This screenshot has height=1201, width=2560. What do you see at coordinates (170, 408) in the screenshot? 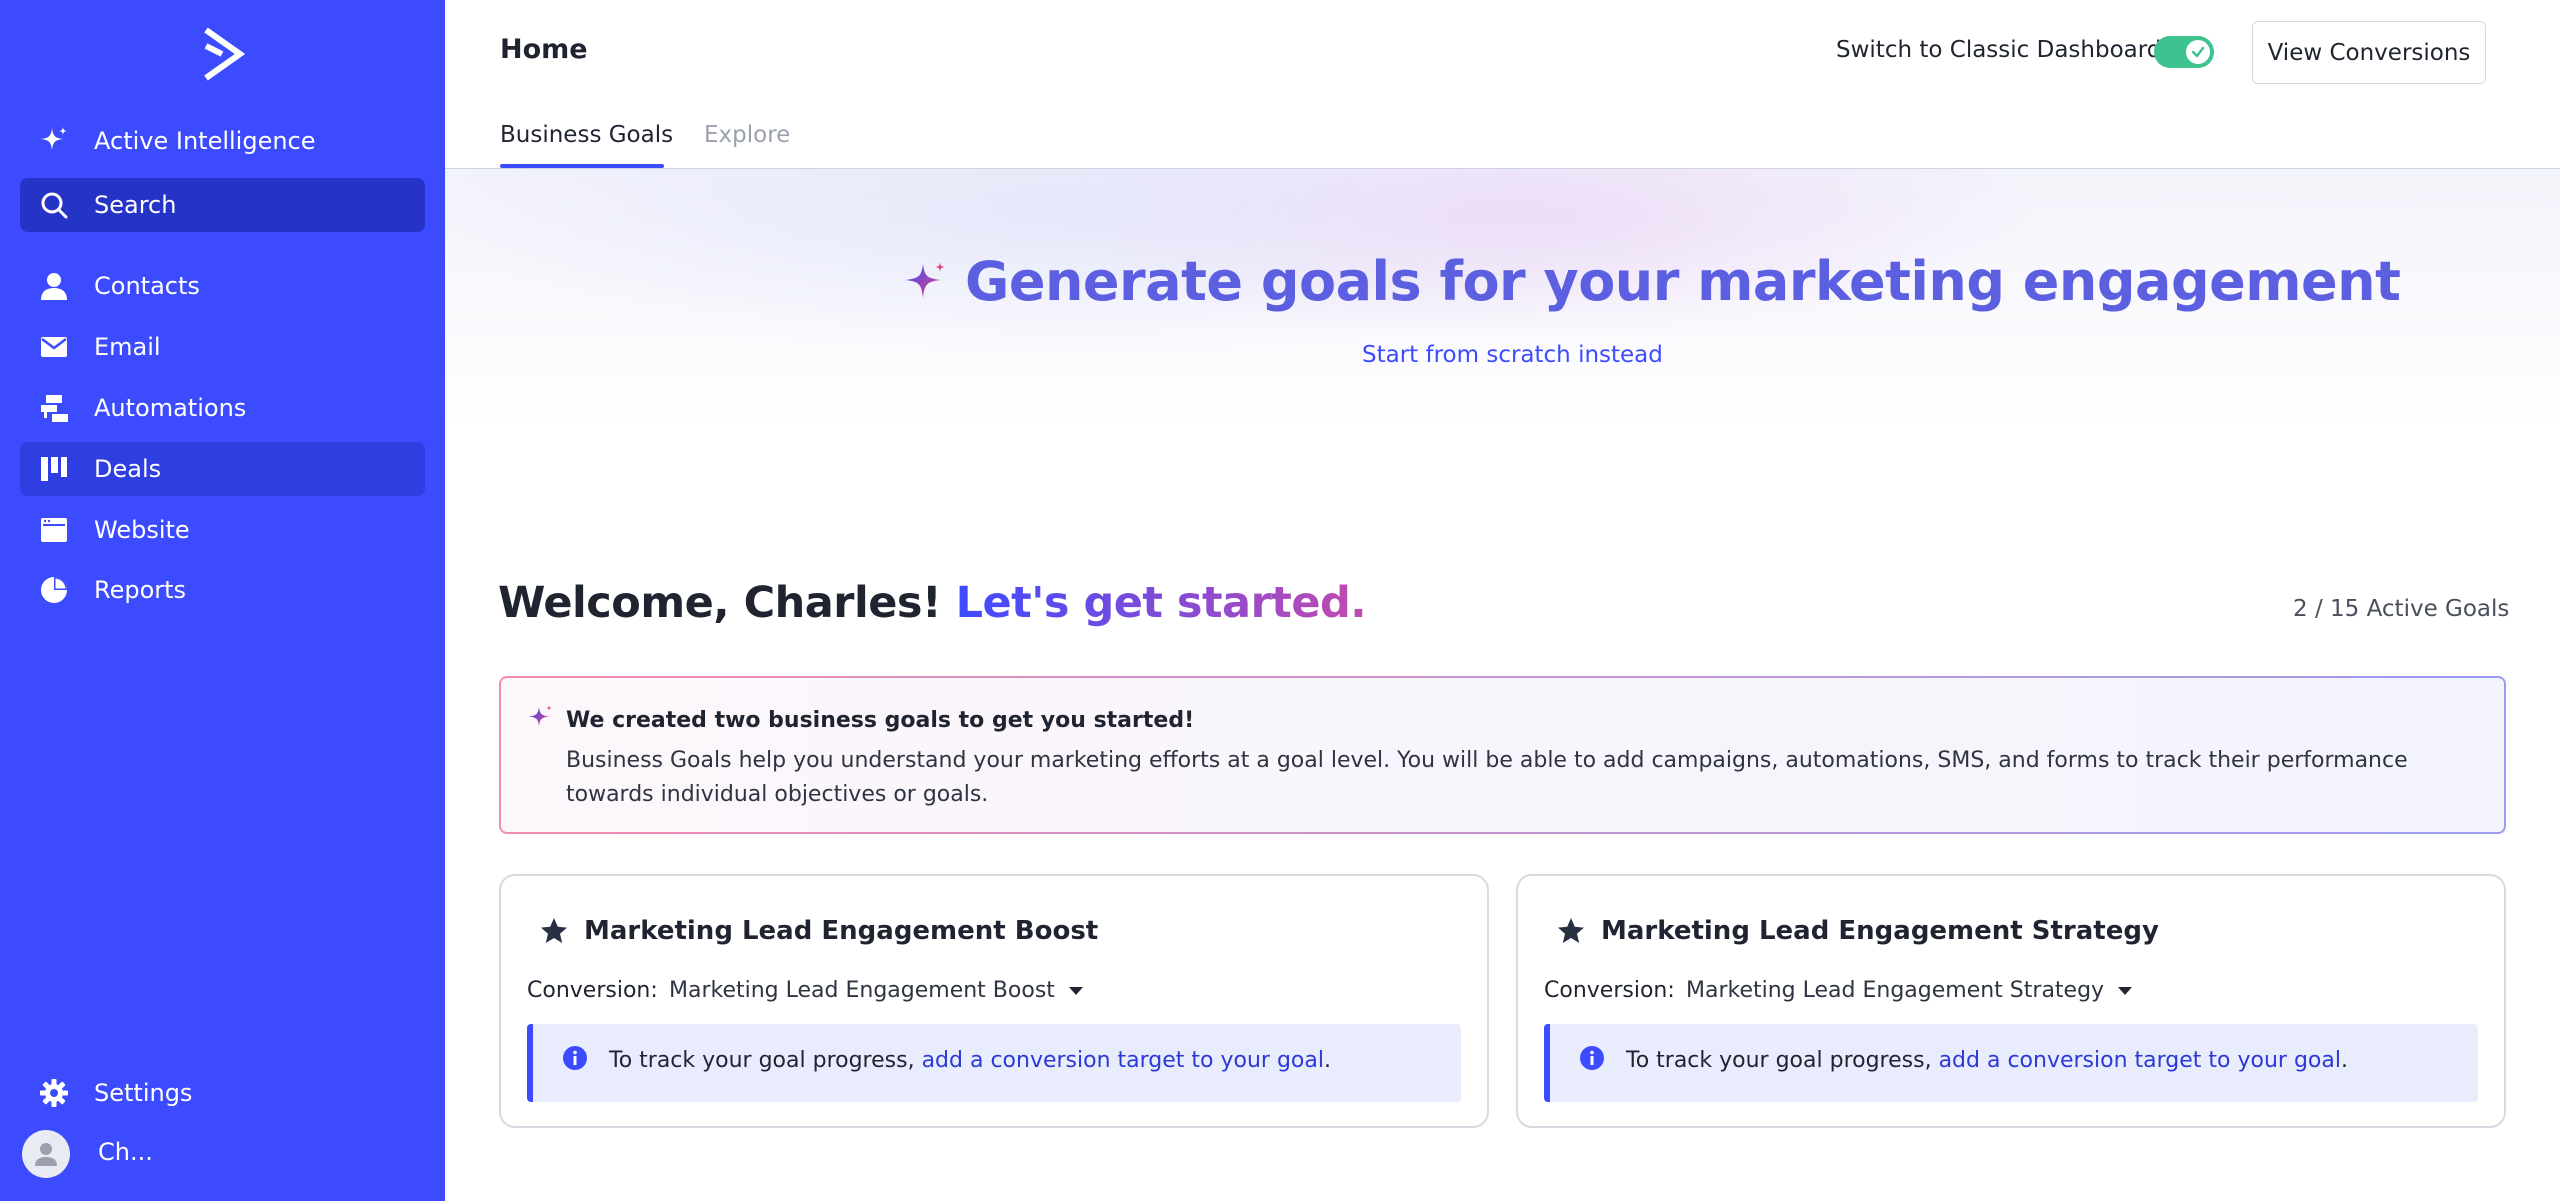
I see `sidebar-item-label: Automations` at bounding box center [170, 408].